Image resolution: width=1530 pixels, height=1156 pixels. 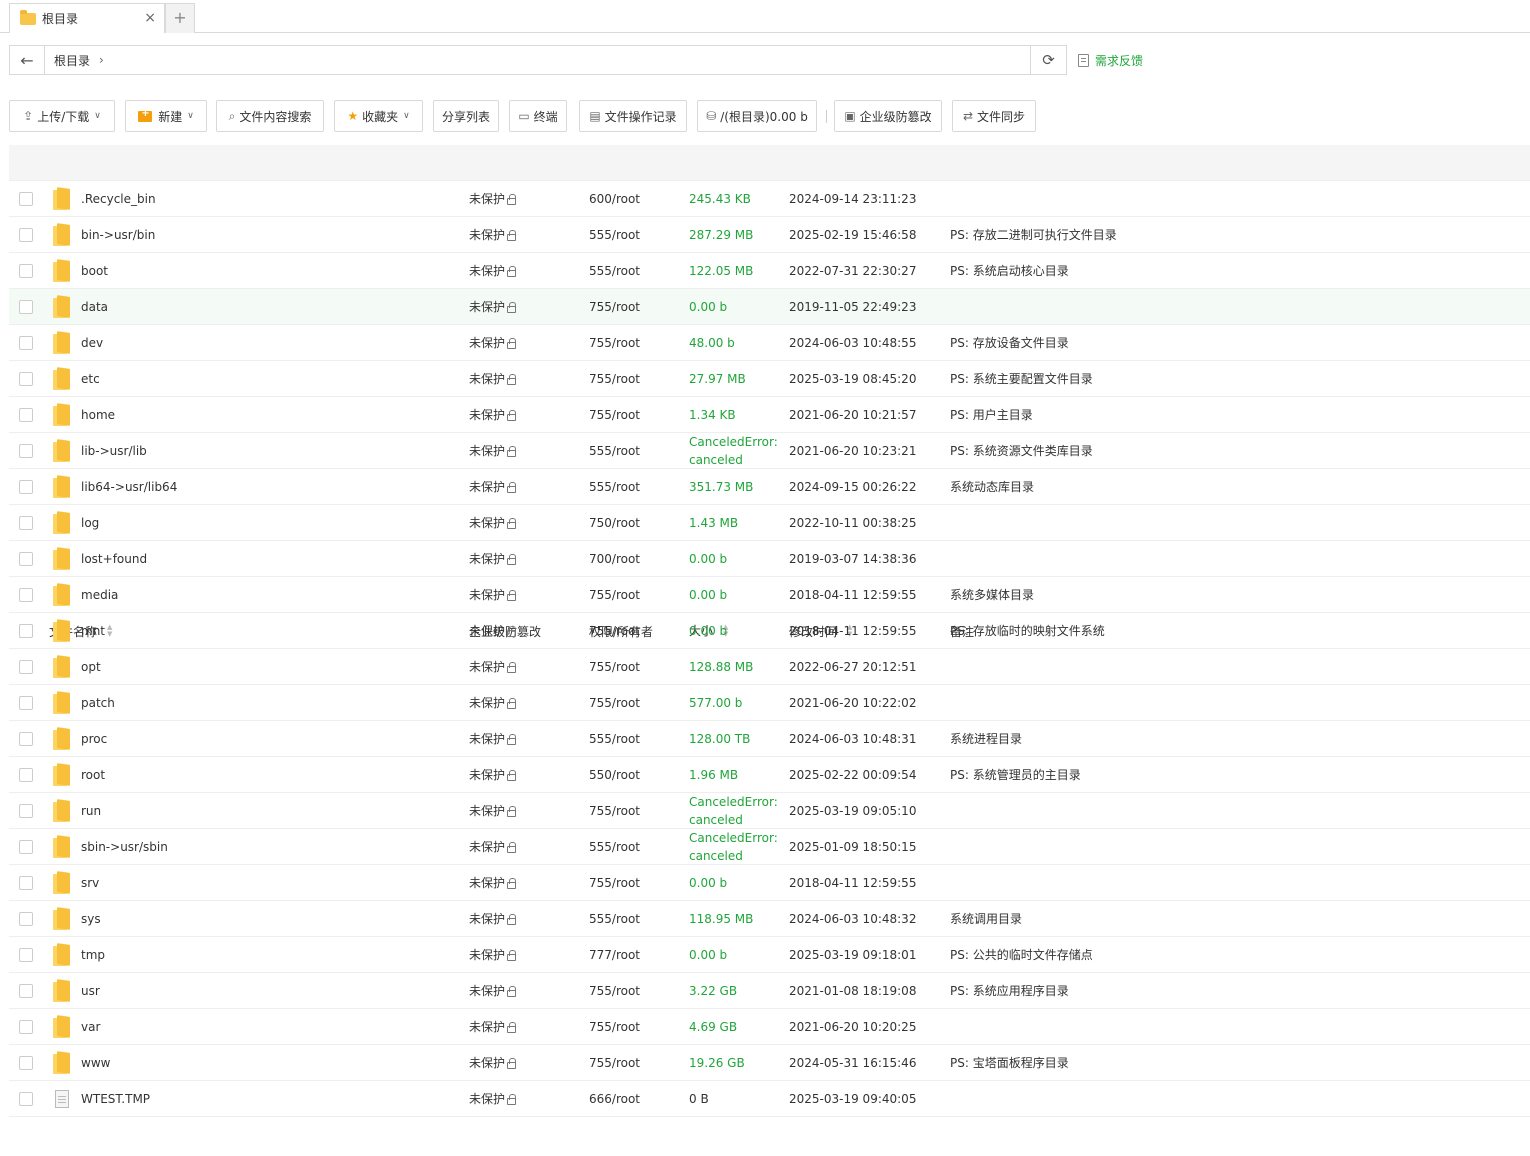 I want to click on file-name-cell: tmp, so click(x=77, y=954).